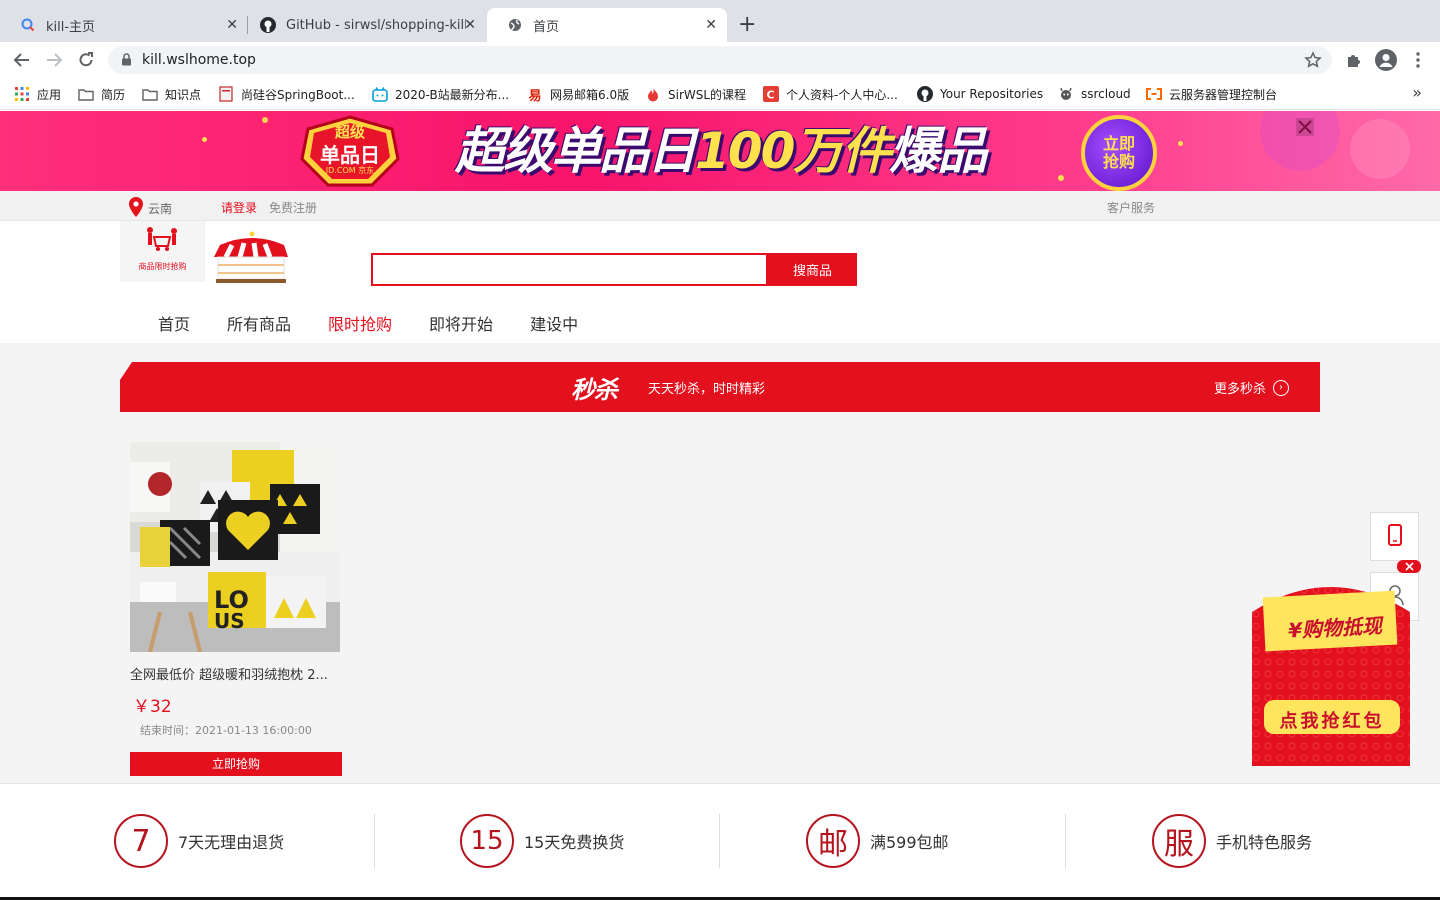 The image size is (1440, 900). Describe the element at coordinates (653, 94) in the screenshot. I see `flame-icon` at that location.